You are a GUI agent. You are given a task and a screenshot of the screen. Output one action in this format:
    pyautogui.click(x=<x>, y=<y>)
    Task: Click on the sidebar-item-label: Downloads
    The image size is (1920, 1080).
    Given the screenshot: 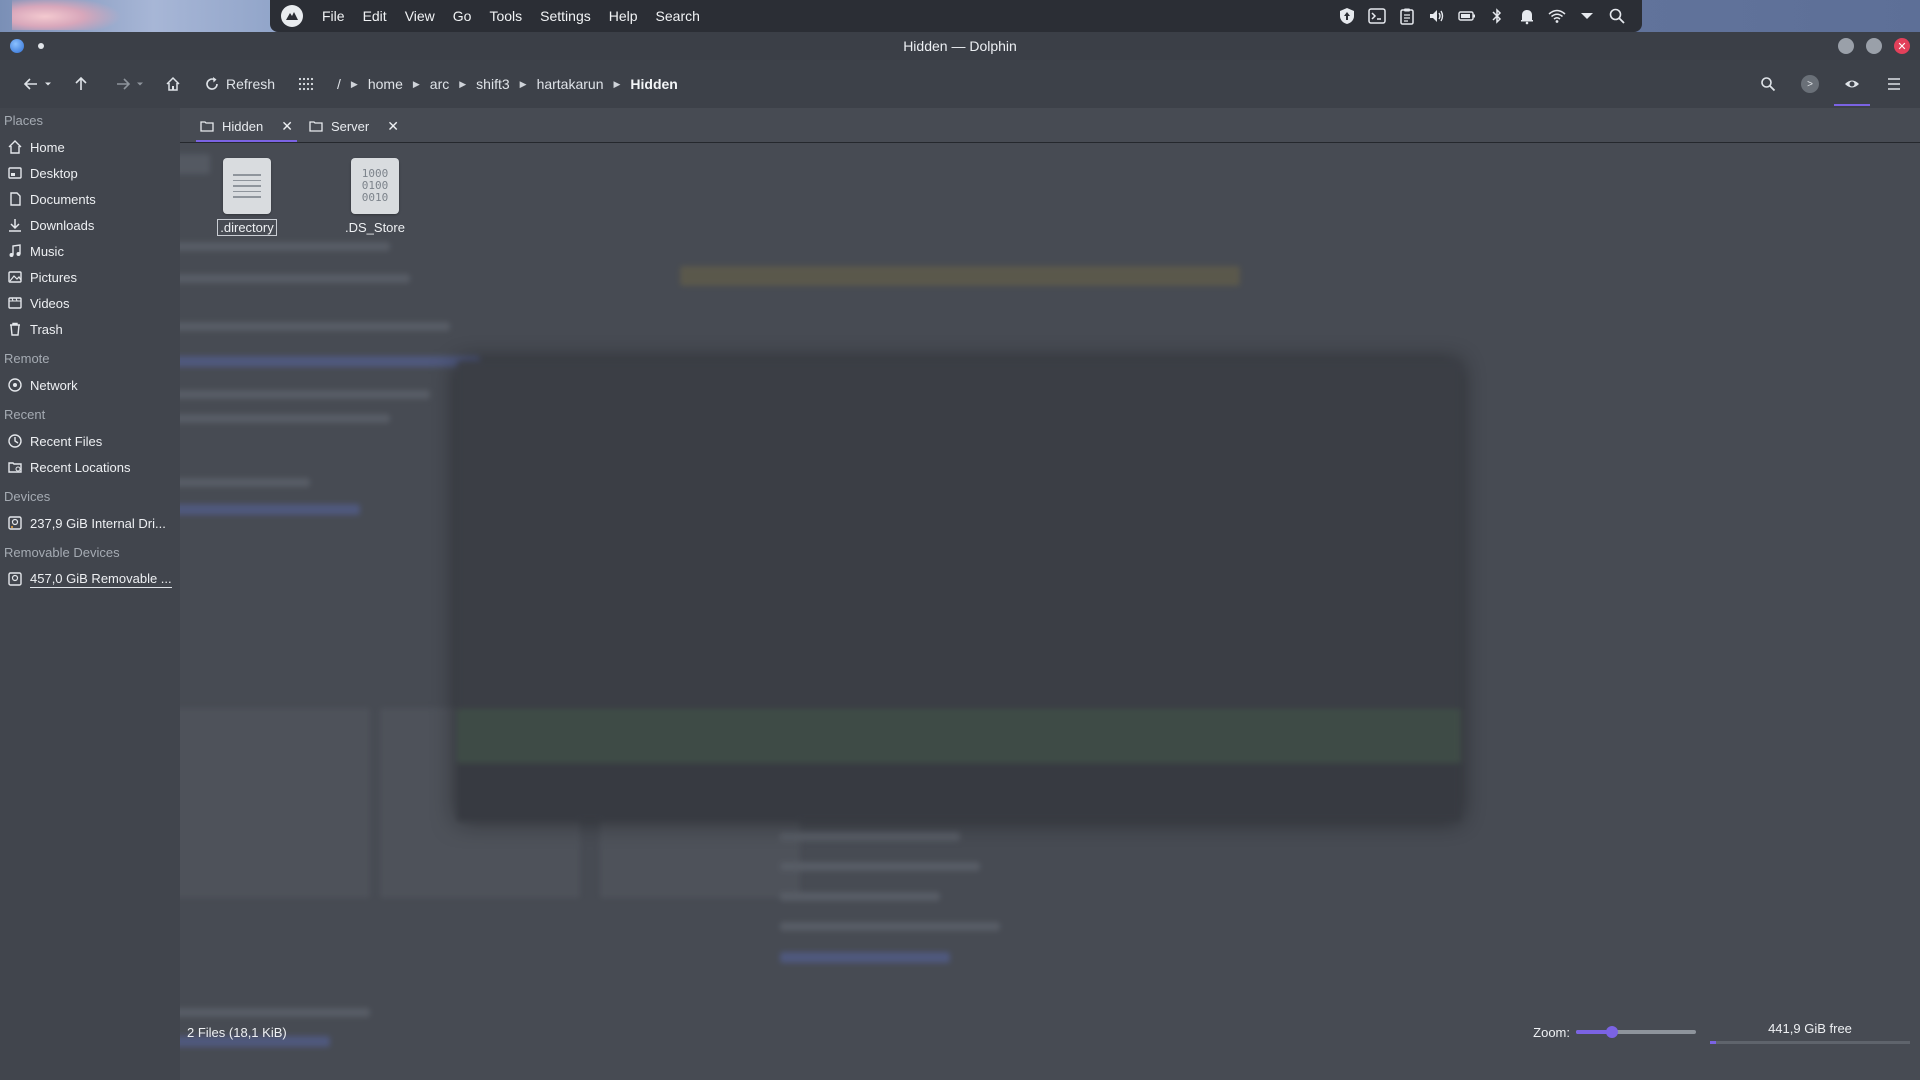 What is the action you would take?
    pyautogui.click(x=62, y=225)
    